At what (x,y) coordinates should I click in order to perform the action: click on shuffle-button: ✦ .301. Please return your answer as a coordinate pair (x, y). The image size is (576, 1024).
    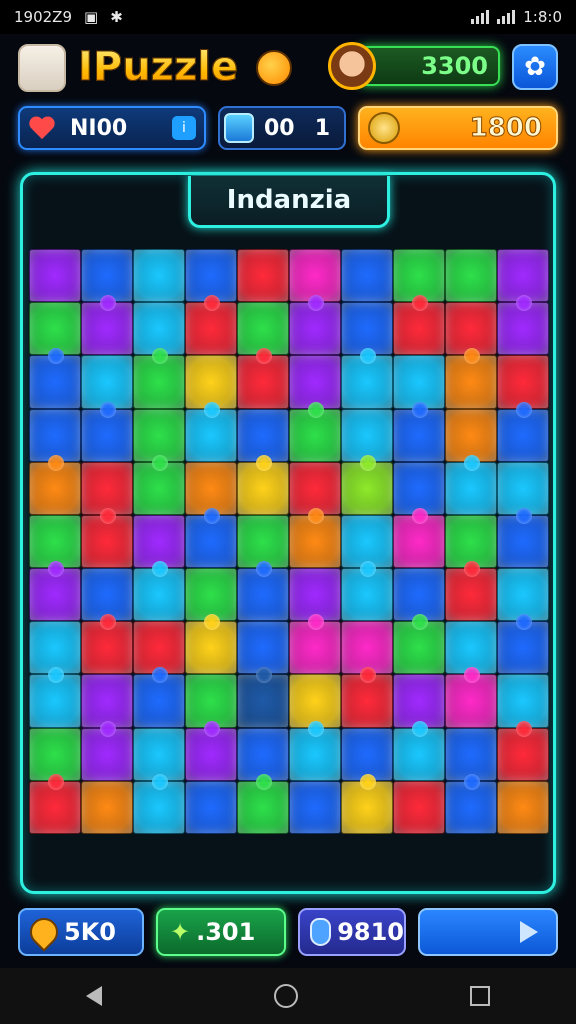
    Looking at the image, I should click on (221, 932).